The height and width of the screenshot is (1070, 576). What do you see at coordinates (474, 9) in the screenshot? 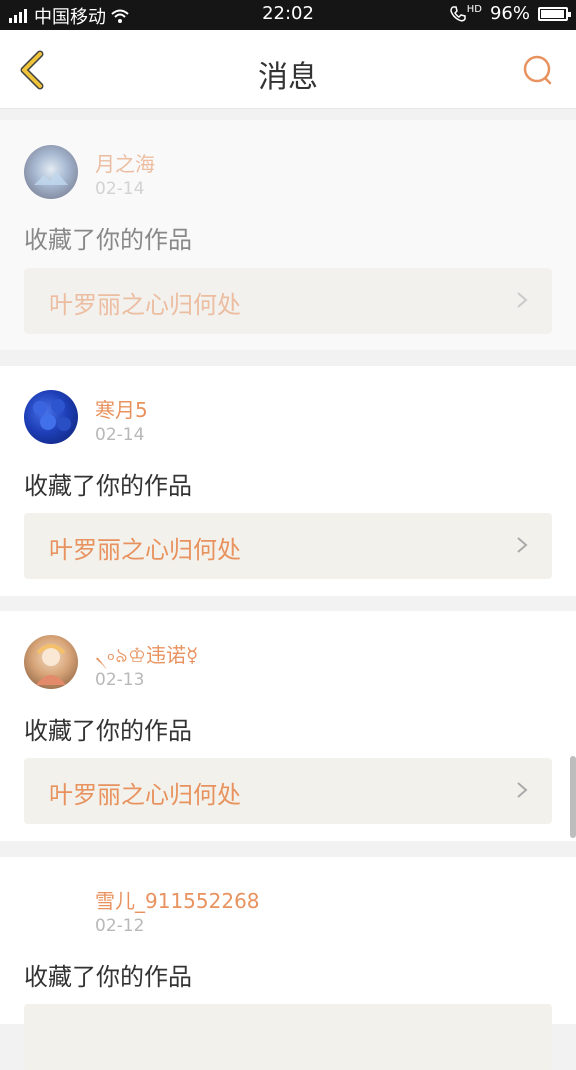
I see `hd-label: HD` at bounding box center [474, 9].